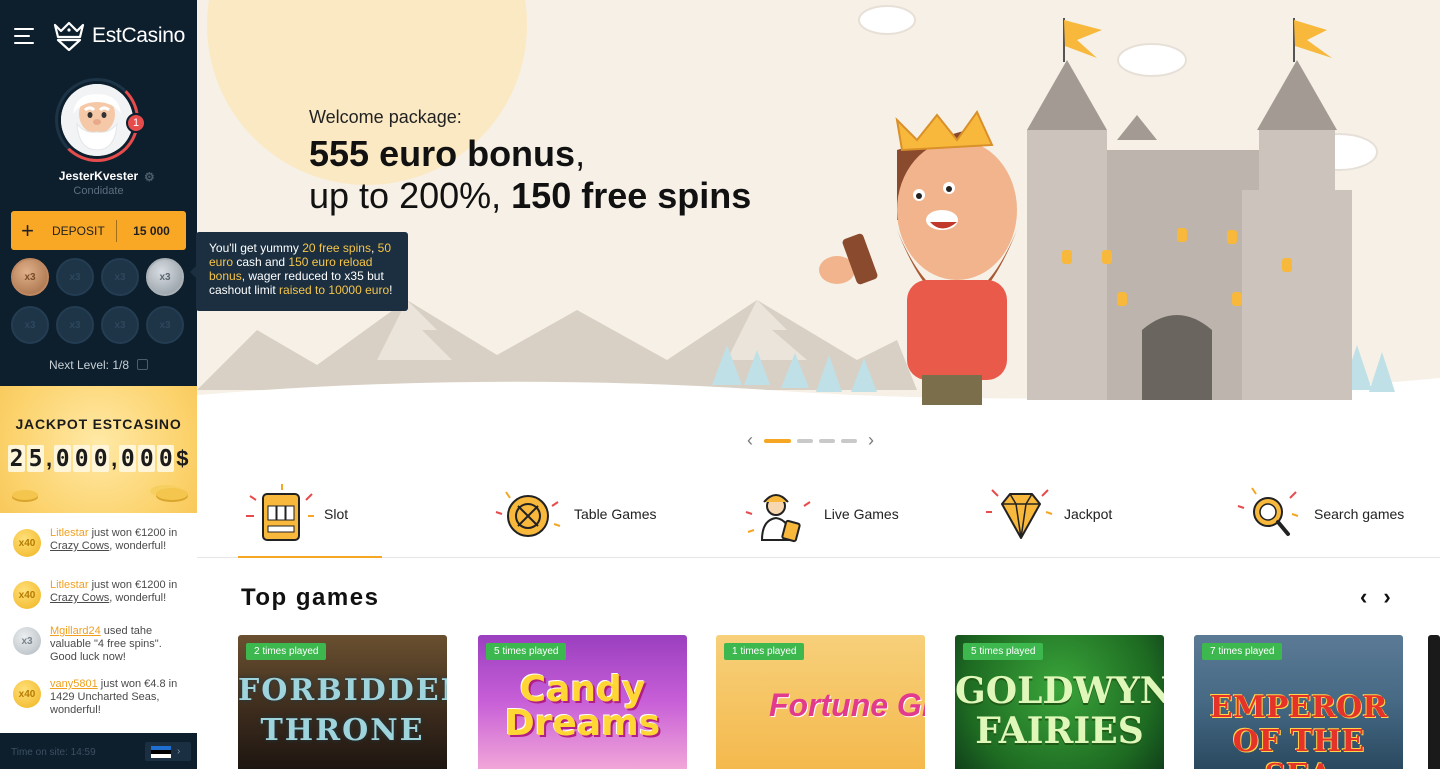 This screenshot has height=769, width=1440. Describe the element at coordinates (293, 513) in the screenshot. I see `category-slot: Slot` at that location.